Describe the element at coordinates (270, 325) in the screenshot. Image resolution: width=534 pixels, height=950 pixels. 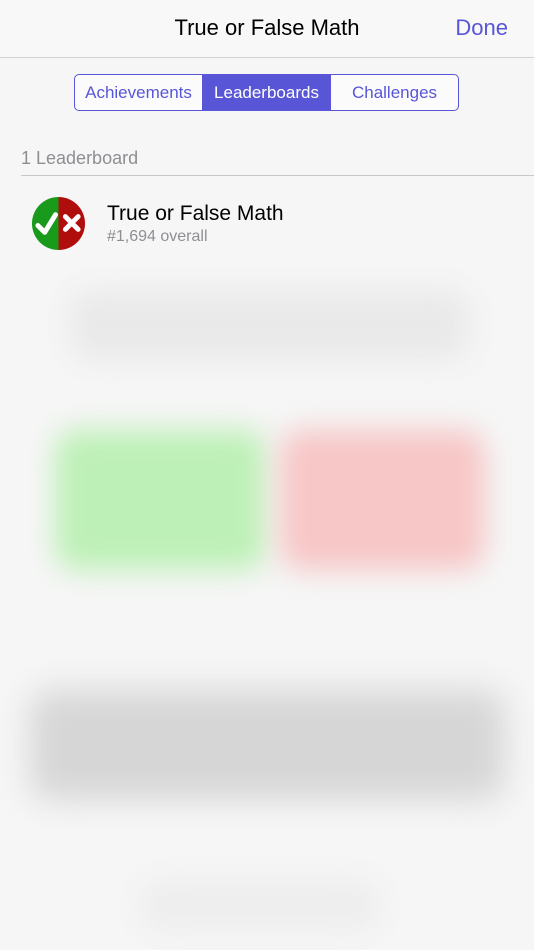
I see `blurred-equation-area` at that location.